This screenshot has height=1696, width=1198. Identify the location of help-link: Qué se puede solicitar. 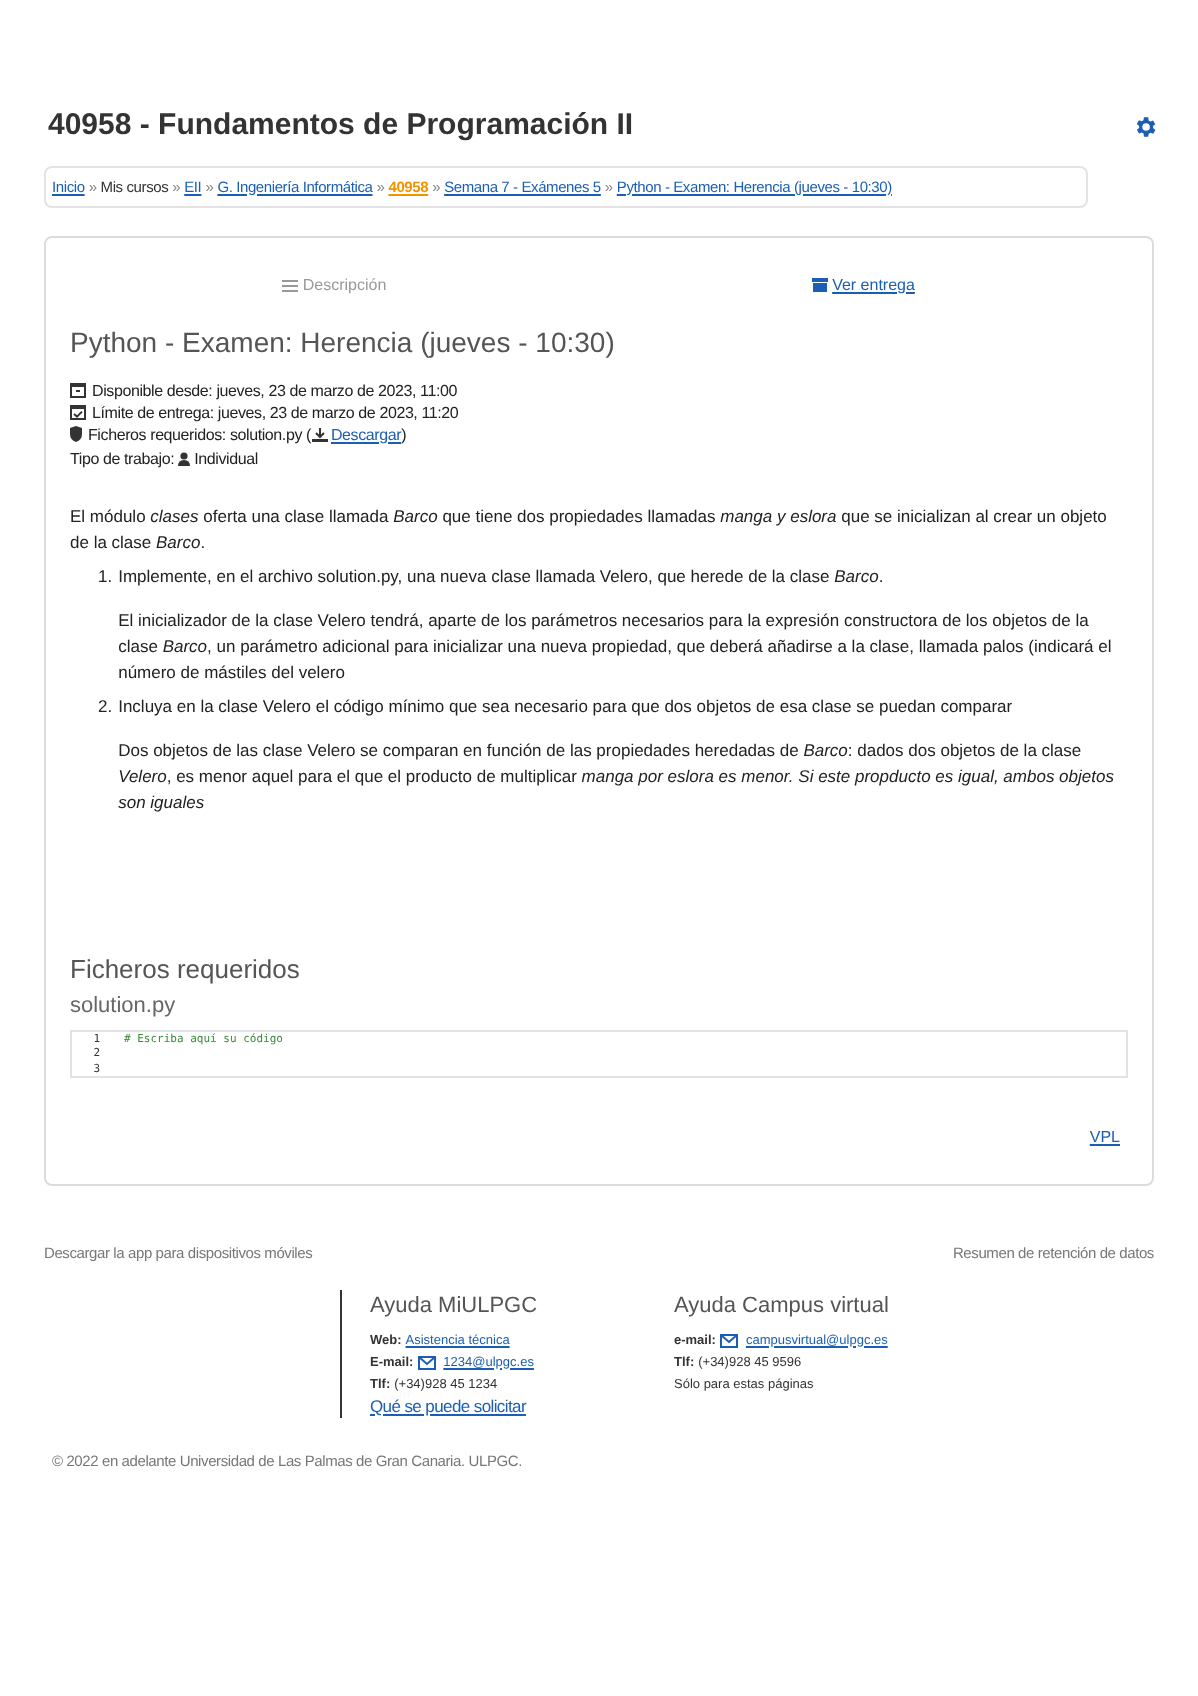
(508, 1406).